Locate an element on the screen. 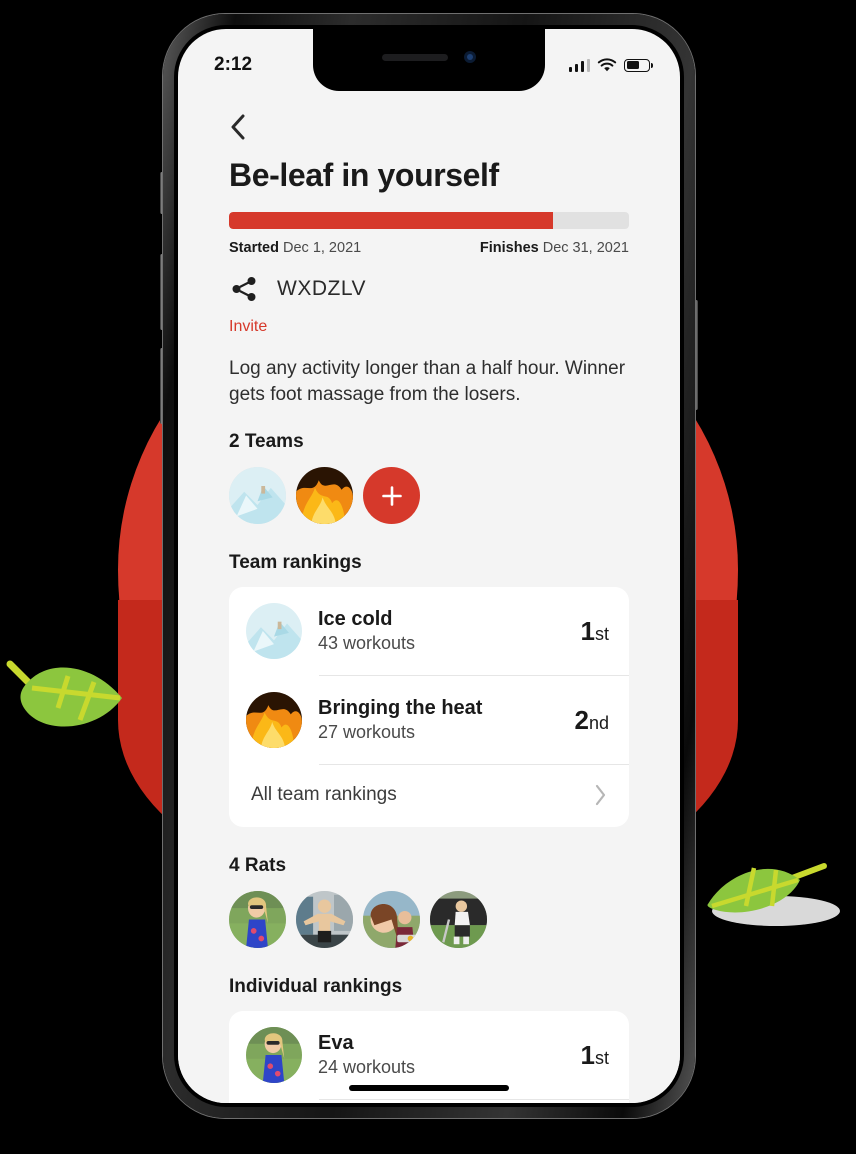 The width and height of the screenshot is (856, 1154). challenge-progress-fill is located at coordinates (391, 220).